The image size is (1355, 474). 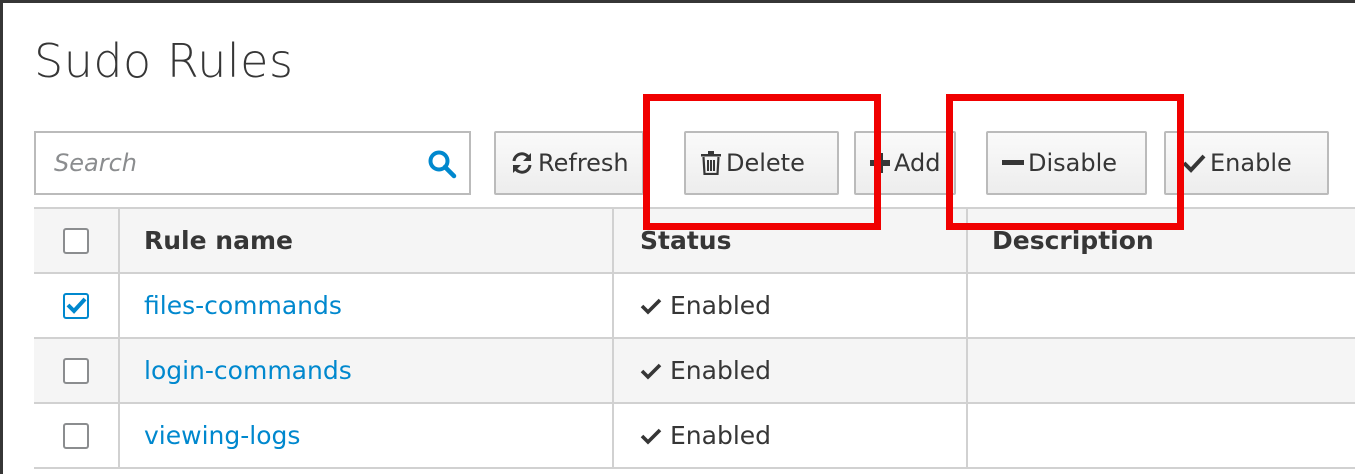 I want to click on rule-name-cell: files-commands, so click(x=367, y=305).